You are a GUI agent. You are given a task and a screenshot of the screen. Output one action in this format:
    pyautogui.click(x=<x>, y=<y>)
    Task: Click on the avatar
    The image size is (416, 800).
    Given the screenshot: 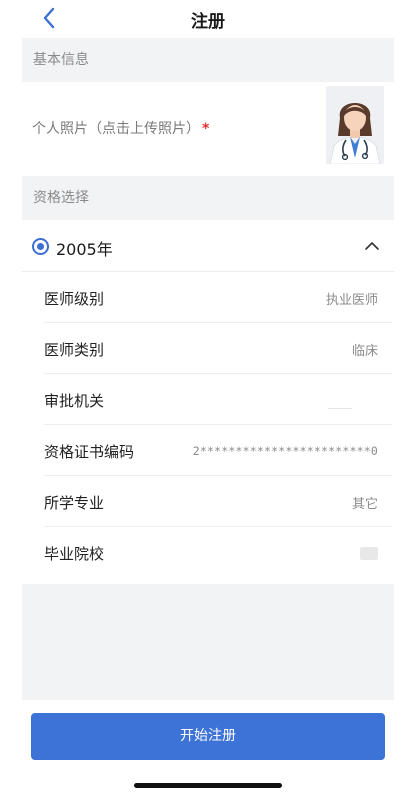 What is the action you would take?
    pyautogui.click(x=355, y=125)
    